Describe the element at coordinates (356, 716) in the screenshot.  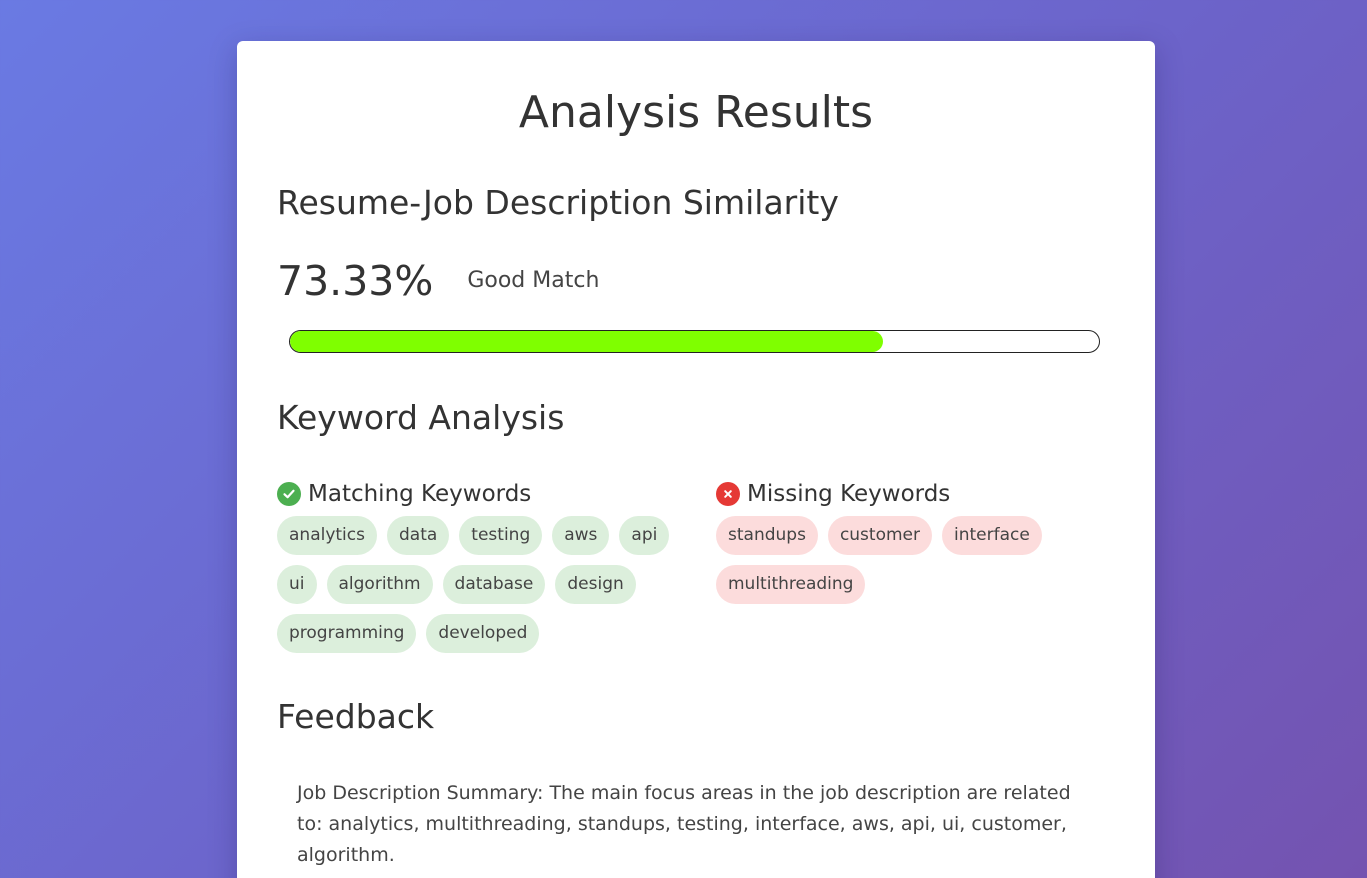
I see `feedback-heading: Feedback` at that location.